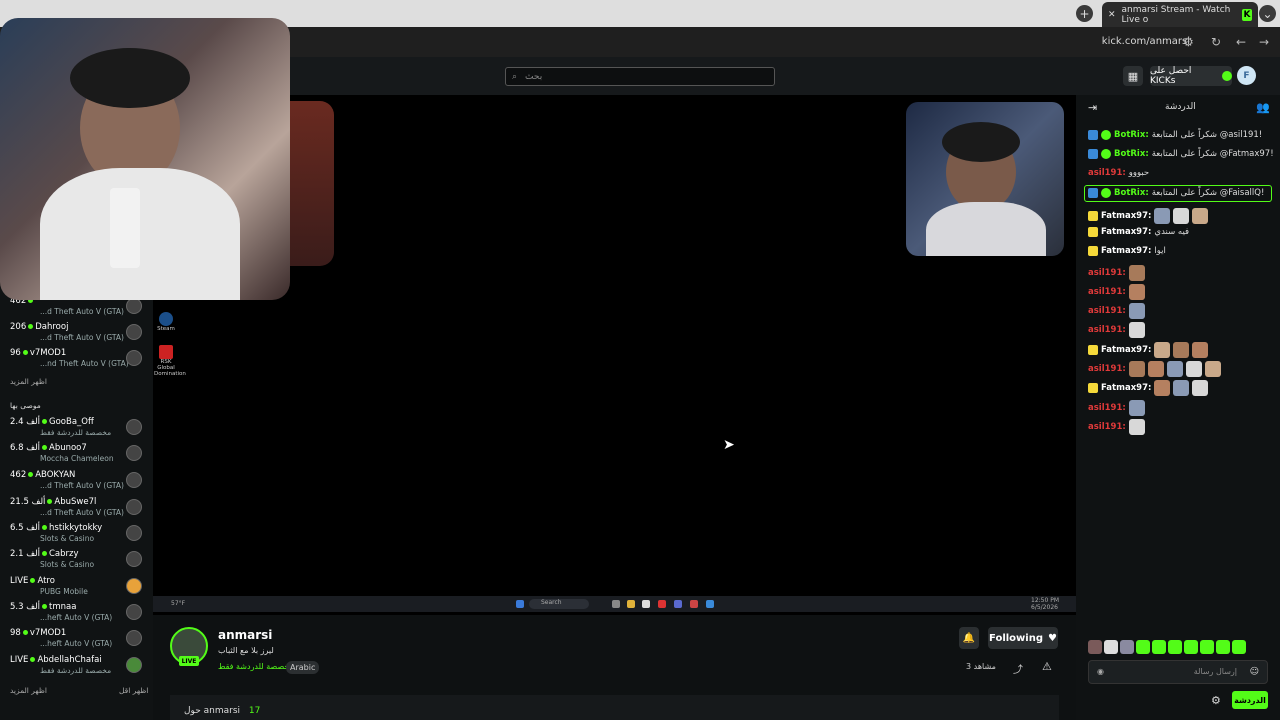 The image size is (1280, 720). What do you see at coordinates (76, 615) in the screenshot?
I see `sidebar-channel: 5.3 ألف tmnaa ...heft Auto V (GTA)` at bounding box center [76, 615].